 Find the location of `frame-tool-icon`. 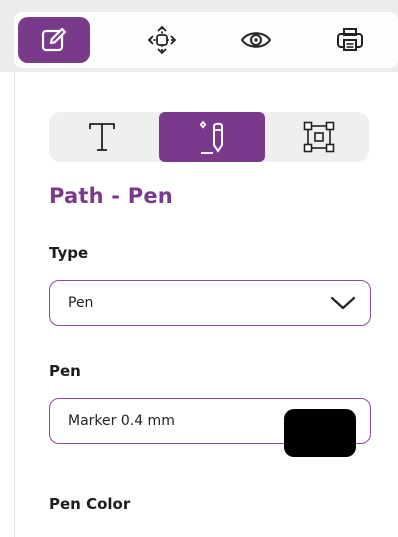

frame-tool-icon is located at coordinates (319, 137).